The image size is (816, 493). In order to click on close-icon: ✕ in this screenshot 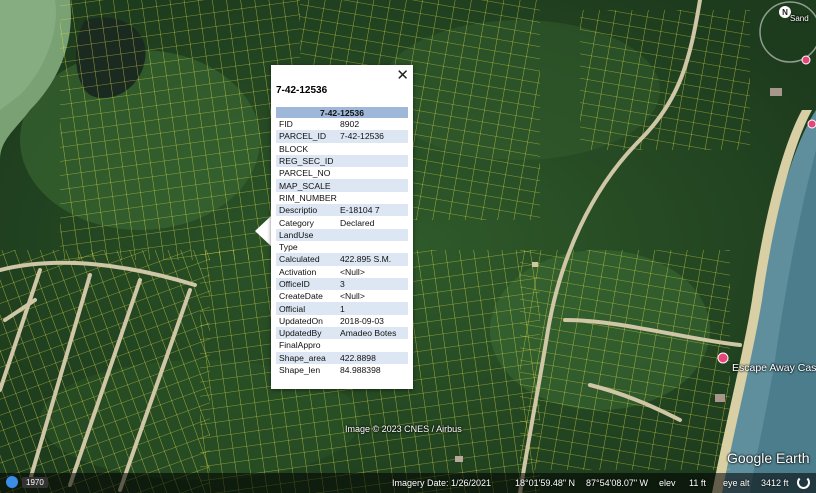, I will do `click(402, 75)`.